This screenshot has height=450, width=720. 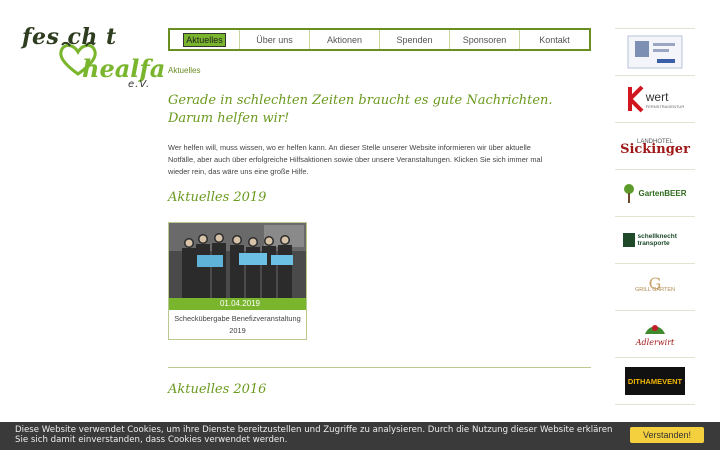 I want to click on sponsor-logo-landhotel: LANDHOTEL Sickinger, so click(x=655, y=145).